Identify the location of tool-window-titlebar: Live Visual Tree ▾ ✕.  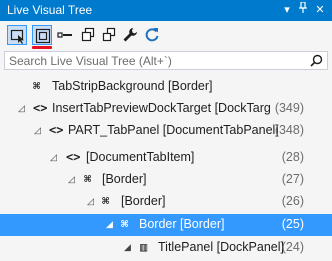
(166, 10).